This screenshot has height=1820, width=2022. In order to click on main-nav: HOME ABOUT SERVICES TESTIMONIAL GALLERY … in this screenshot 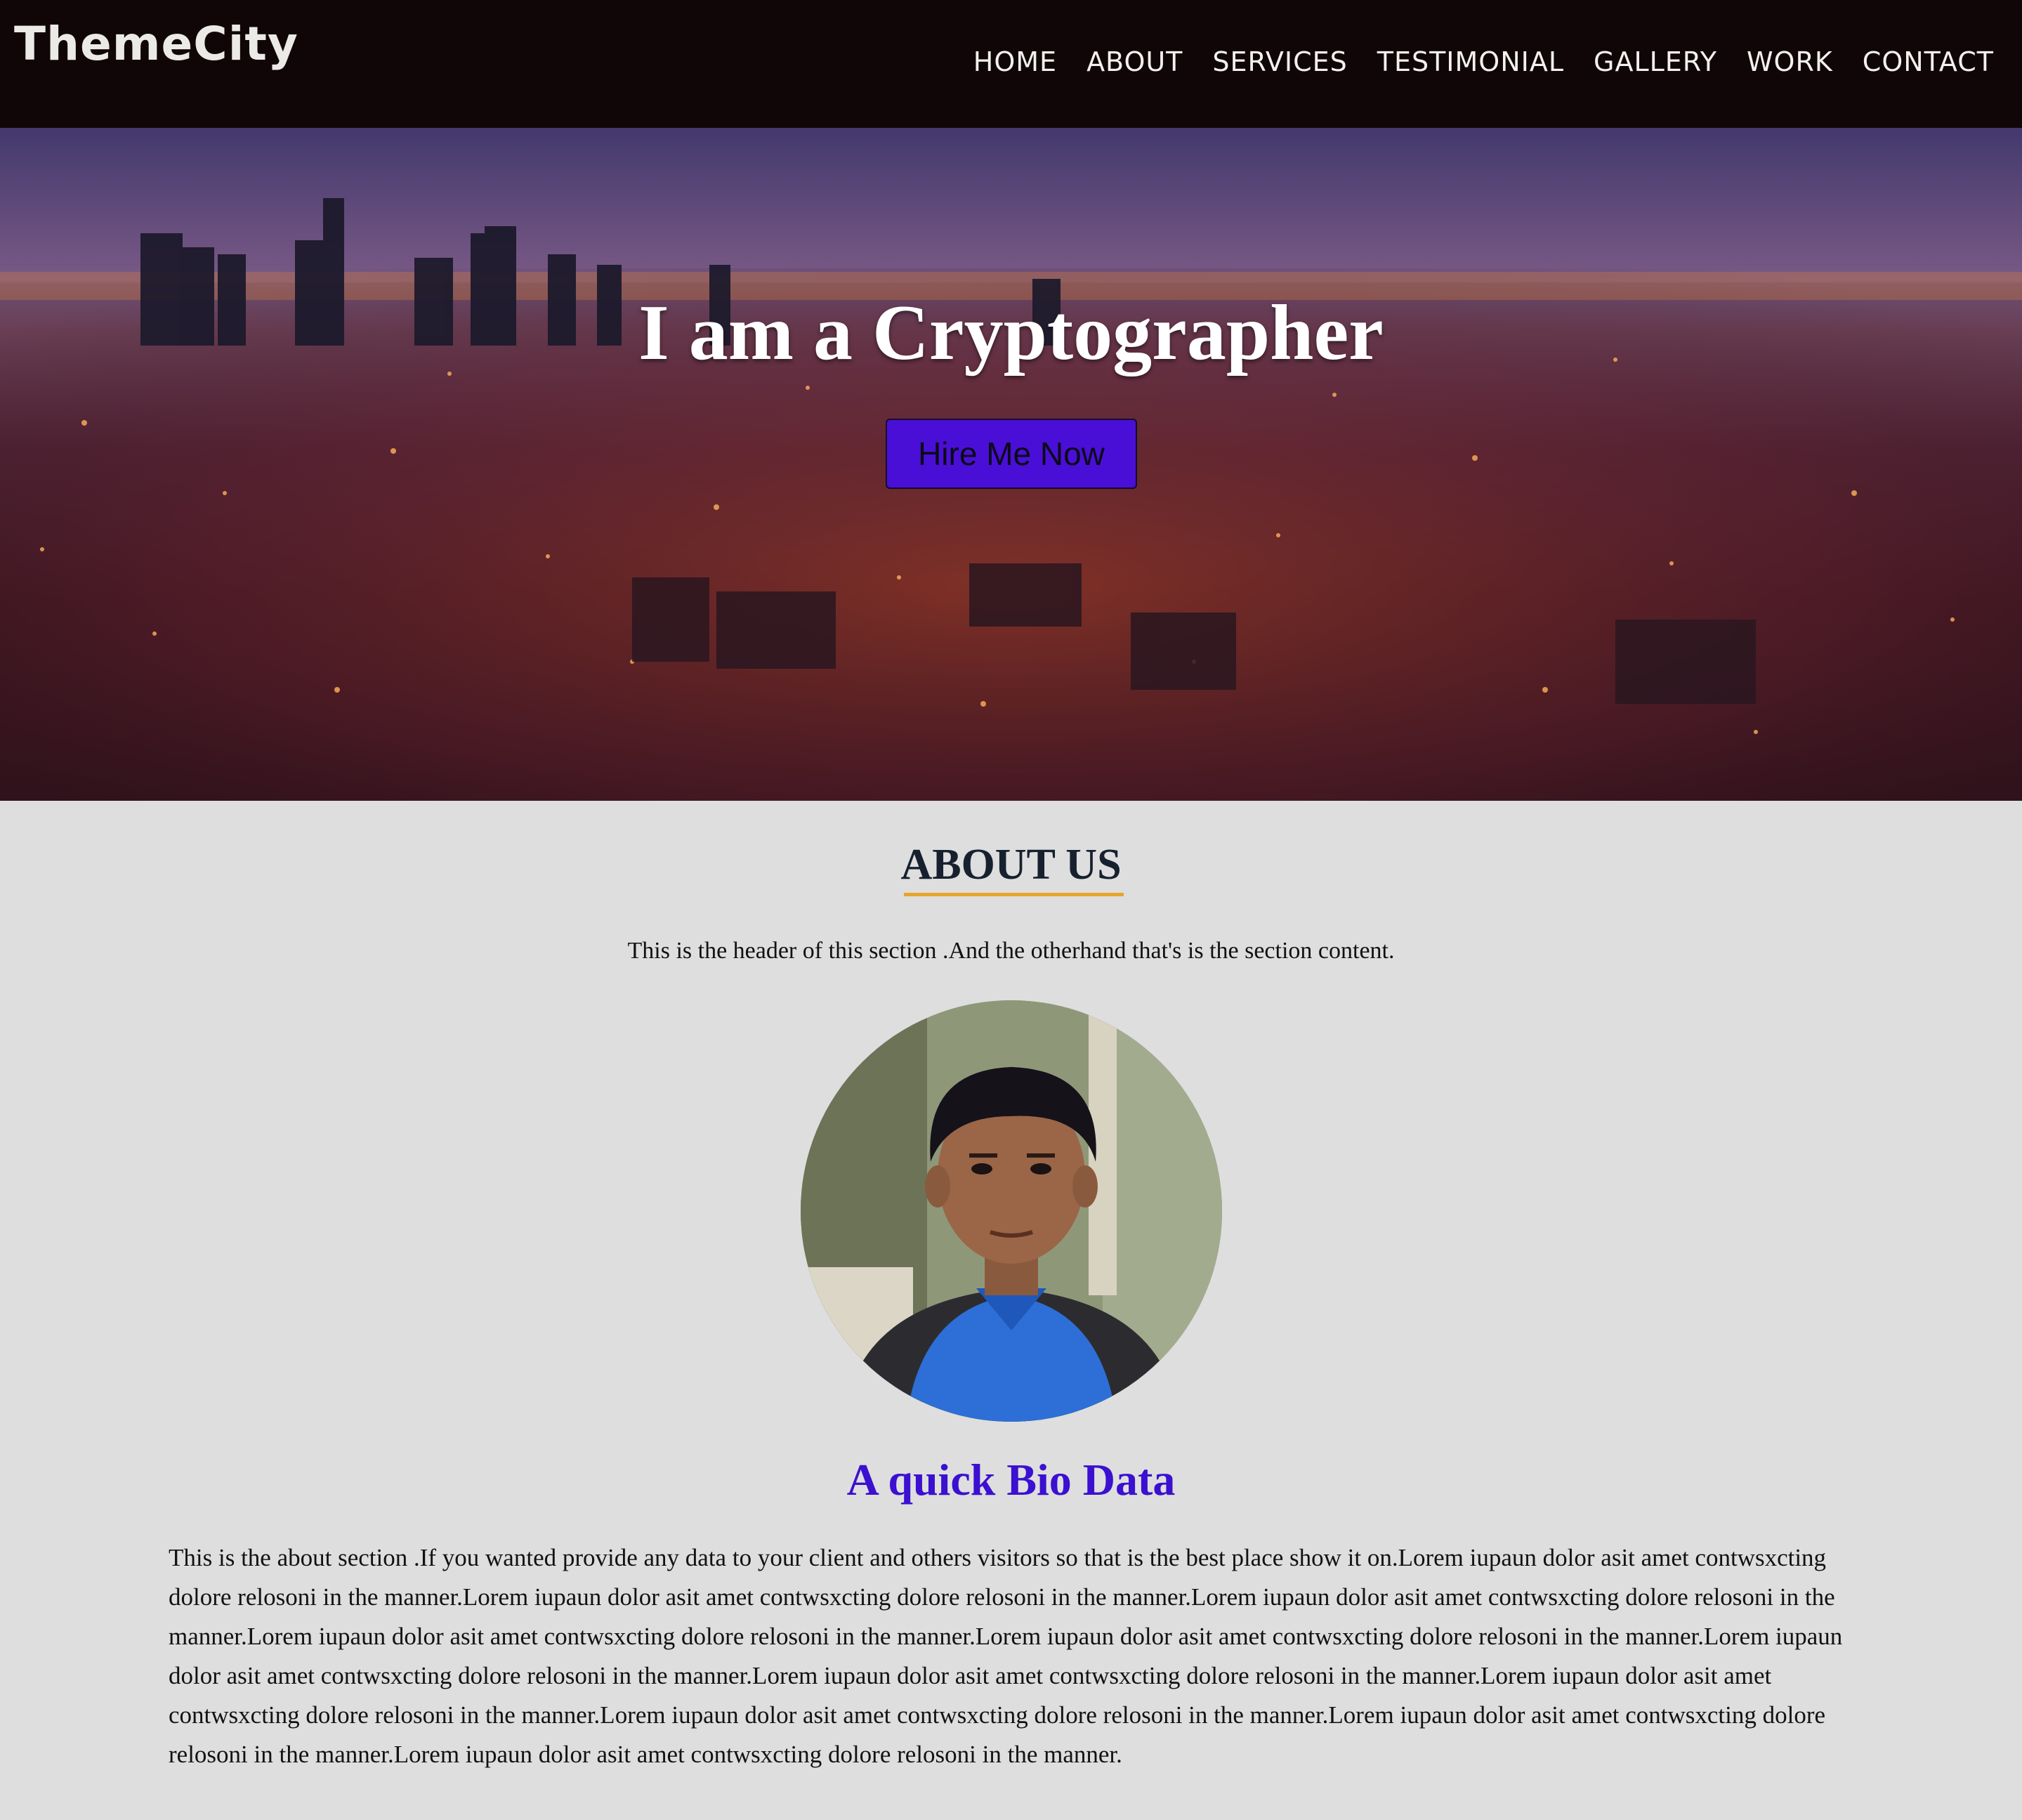, I will do `click(1483, 61)`.